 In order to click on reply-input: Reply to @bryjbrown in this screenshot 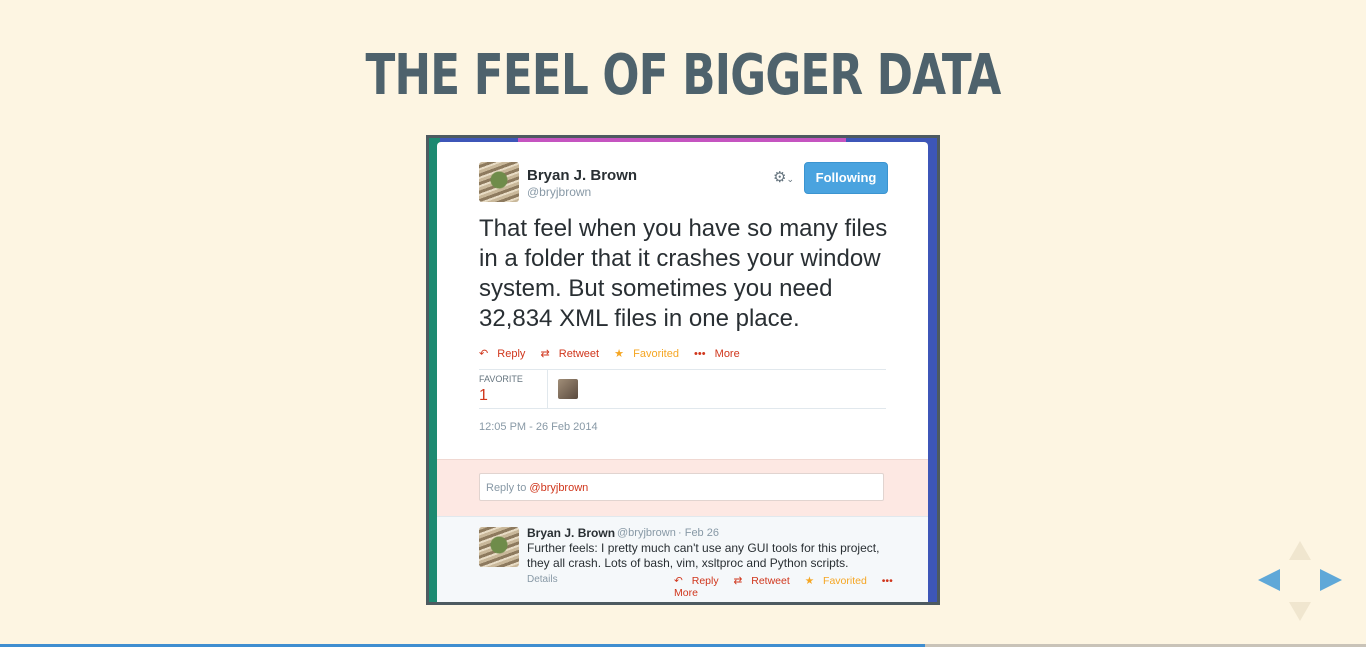, I will do `click(681, 487)`.